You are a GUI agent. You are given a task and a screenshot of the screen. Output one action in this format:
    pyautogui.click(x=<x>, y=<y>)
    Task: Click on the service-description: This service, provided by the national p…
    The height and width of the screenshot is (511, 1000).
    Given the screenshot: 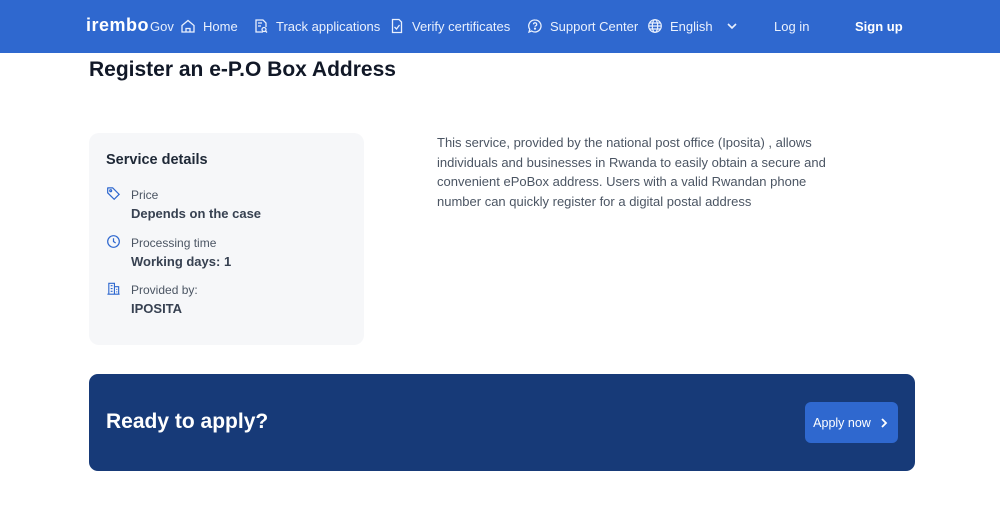 What is the action you would take?
    pyautogui.click(x=631, y=172)
    